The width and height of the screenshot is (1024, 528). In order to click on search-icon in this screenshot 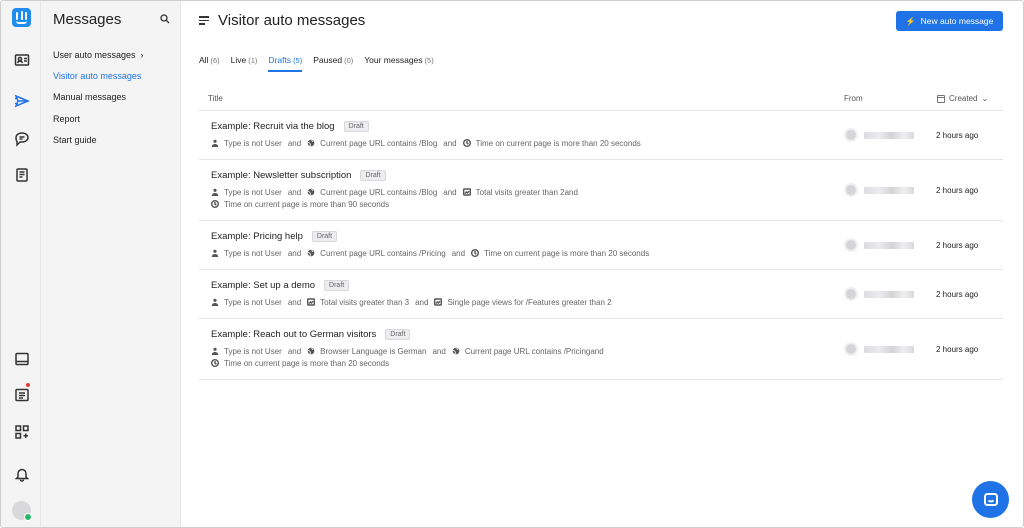, I will do `click(165, 19)`.